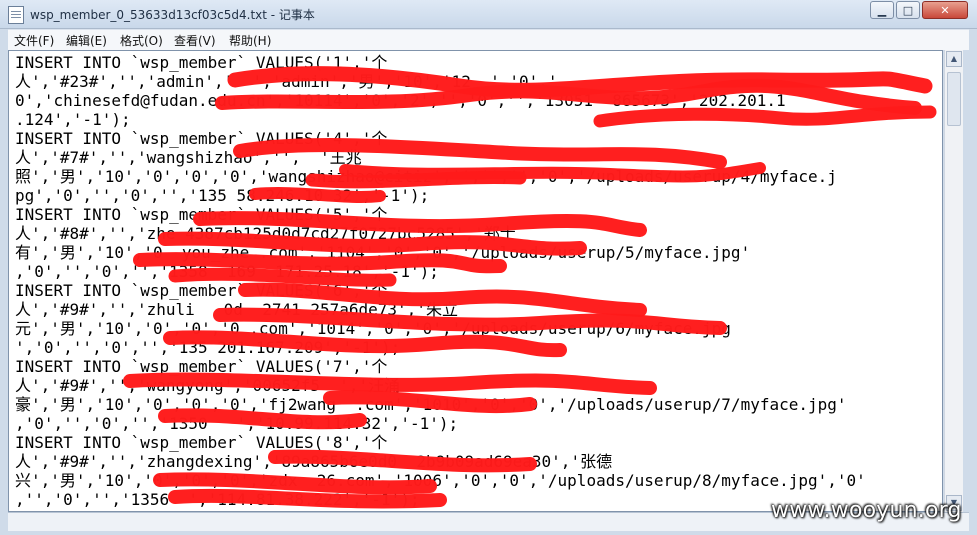 The width and height of the screenshot is (977, 535). I want to click on menu-format: 格式(O), so click(141, 40).